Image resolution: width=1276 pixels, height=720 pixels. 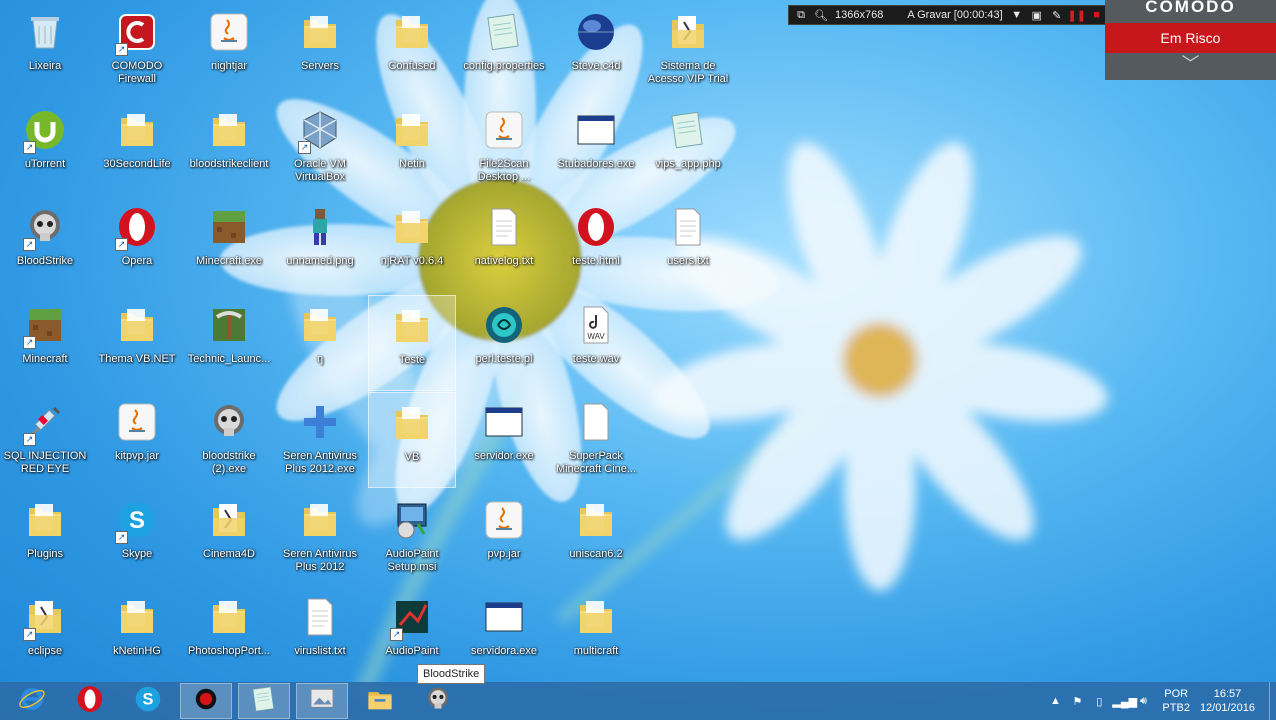 What do you see at coordinates (320, 635) in the screenshot?
I see `desktop-icon: viruslist.txt` at bounding box center [320, 635].